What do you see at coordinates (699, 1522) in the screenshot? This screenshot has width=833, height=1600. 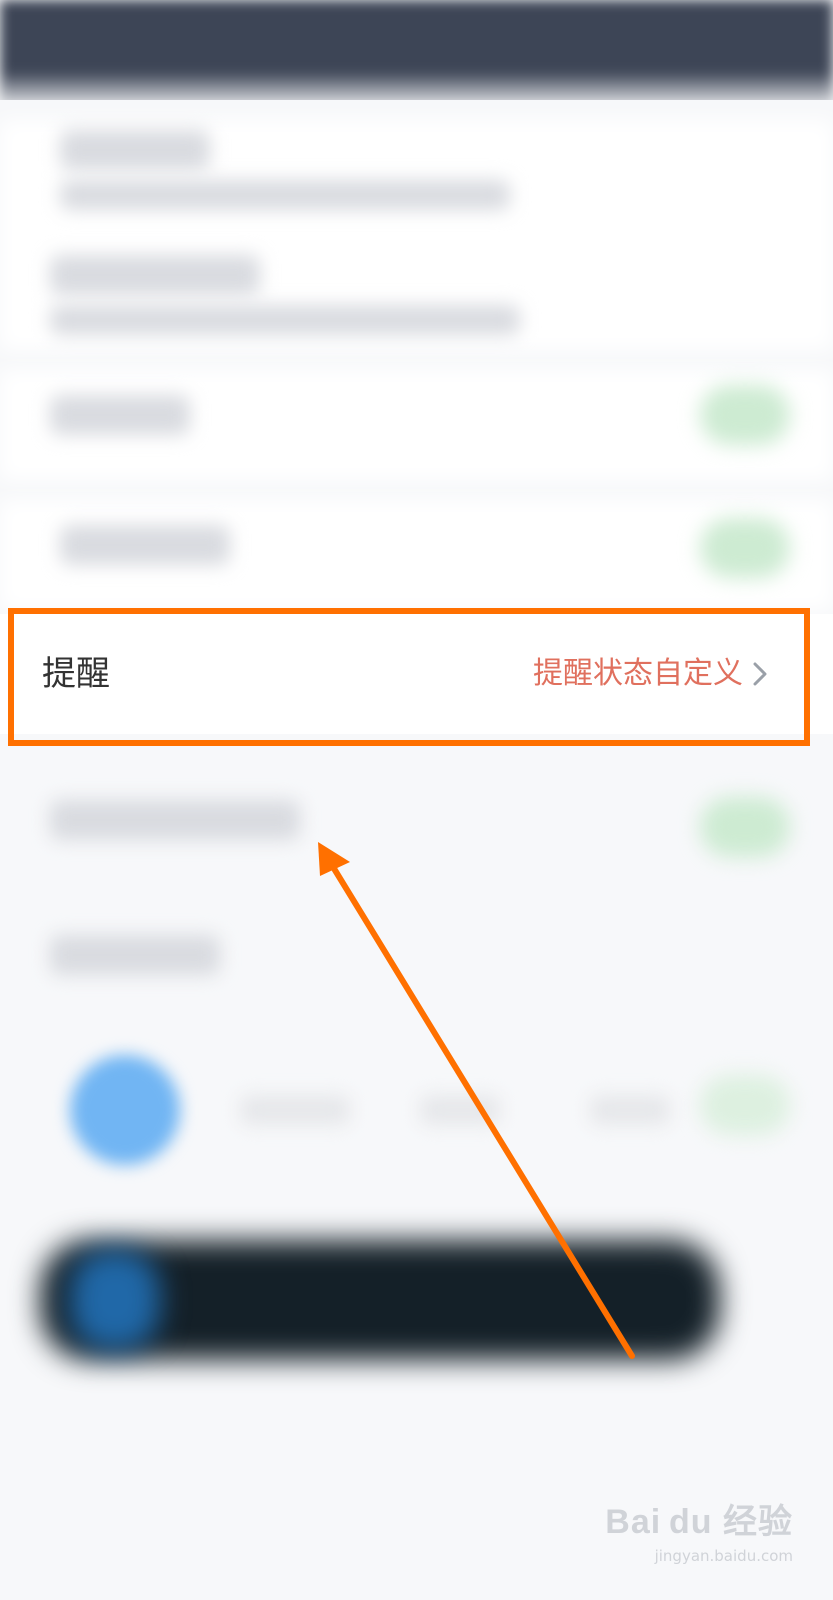 I see `watermark-brand: Bai du 经验` at bounding box center [699, 1522].